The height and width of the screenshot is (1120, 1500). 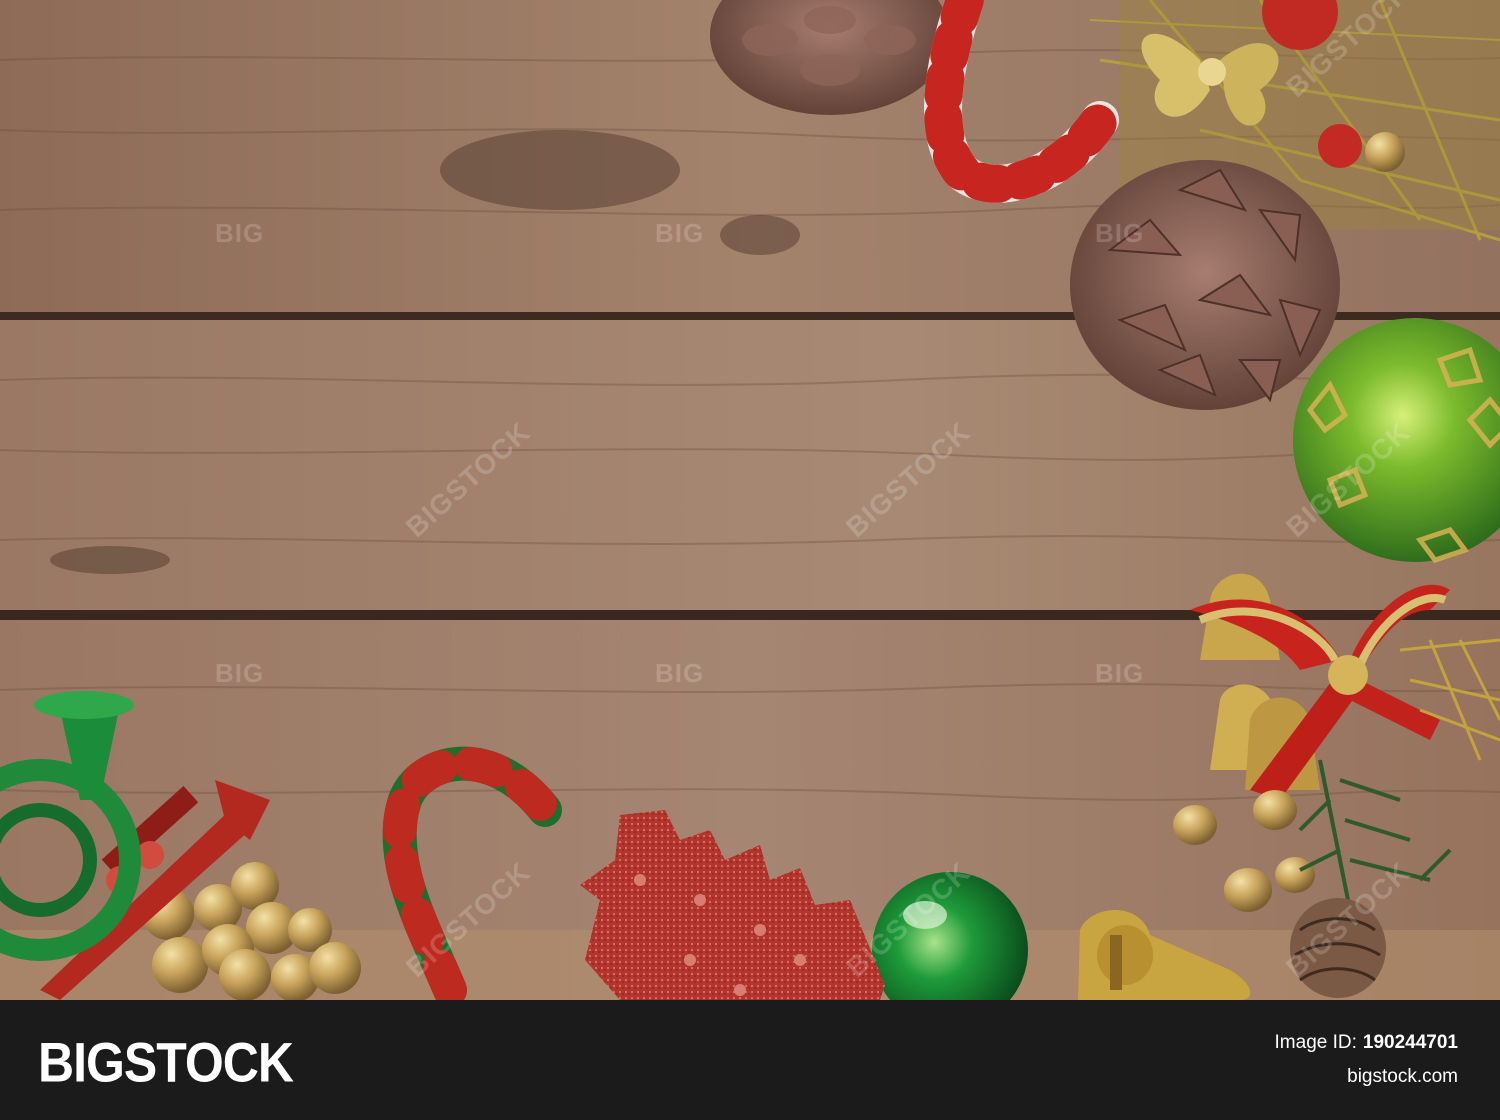 What do you see at coordinates (1338, 948) in the screenshot?
I see `pine-cone-small` at bounding box center [1338, 948].